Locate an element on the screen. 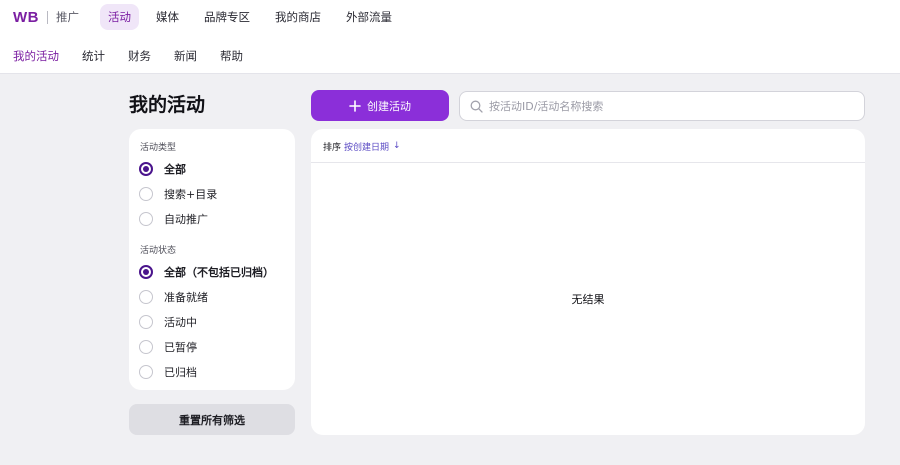 This screenshot has height=465, width=900. radio-label: 搜索+目录 is located at coordinates (191, 194).